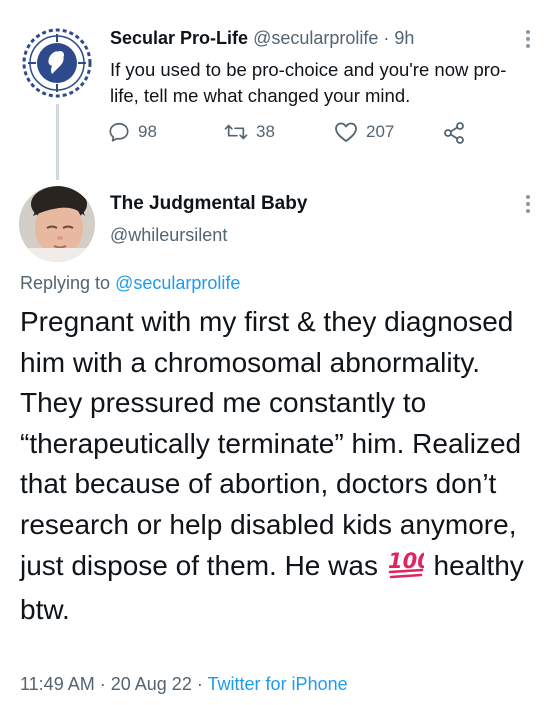 The image size is (555, 705). I want to click on reply-icon, so click(119, 132).